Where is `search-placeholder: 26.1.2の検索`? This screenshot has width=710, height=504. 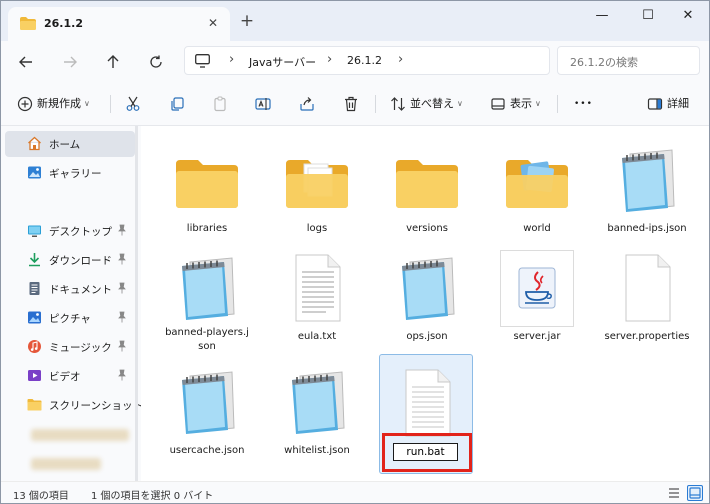
search-placeholder: 26.1.2の検索 is located at coordinates (604, 62).